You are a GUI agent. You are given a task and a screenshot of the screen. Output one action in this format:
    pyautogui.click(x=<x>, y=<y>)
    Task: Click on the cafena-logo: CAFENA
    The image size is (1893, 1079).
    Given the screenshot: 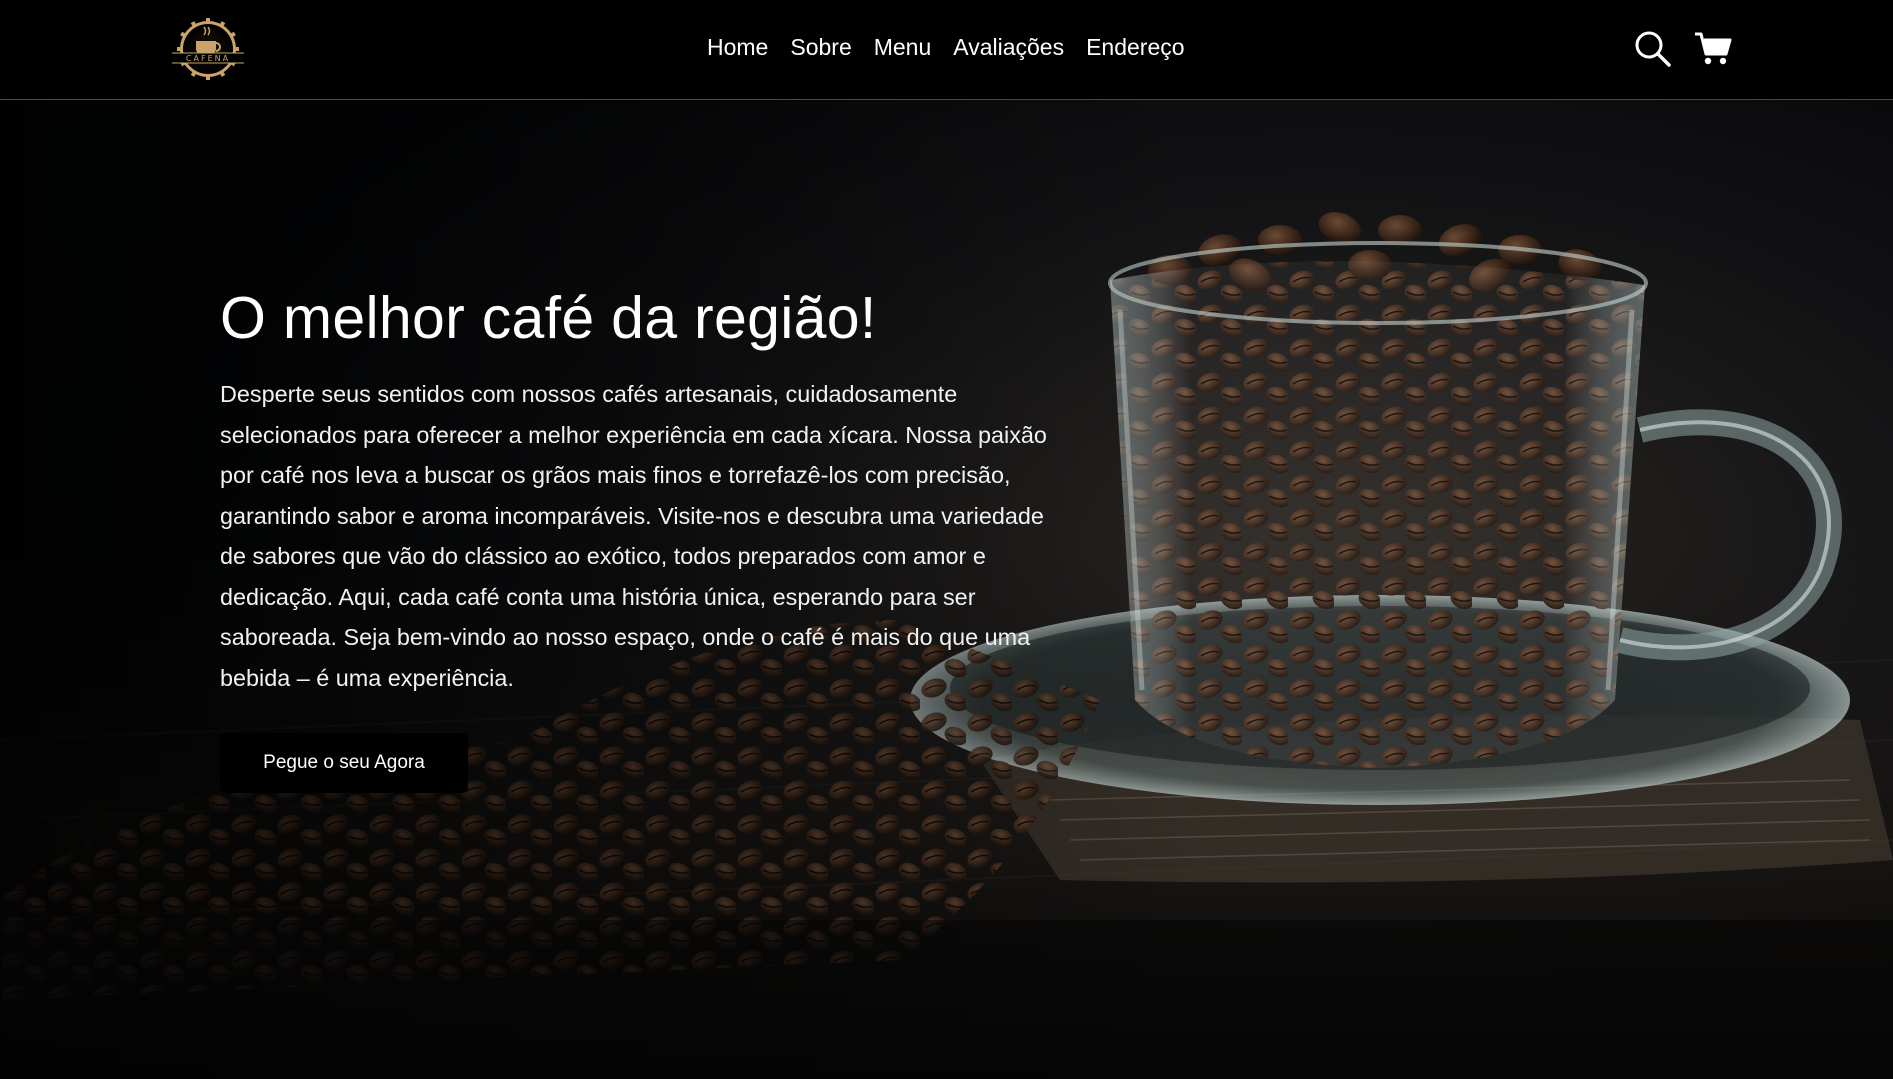 What is the action you would take?
    pyautogui.click(x=208, y=49)
    